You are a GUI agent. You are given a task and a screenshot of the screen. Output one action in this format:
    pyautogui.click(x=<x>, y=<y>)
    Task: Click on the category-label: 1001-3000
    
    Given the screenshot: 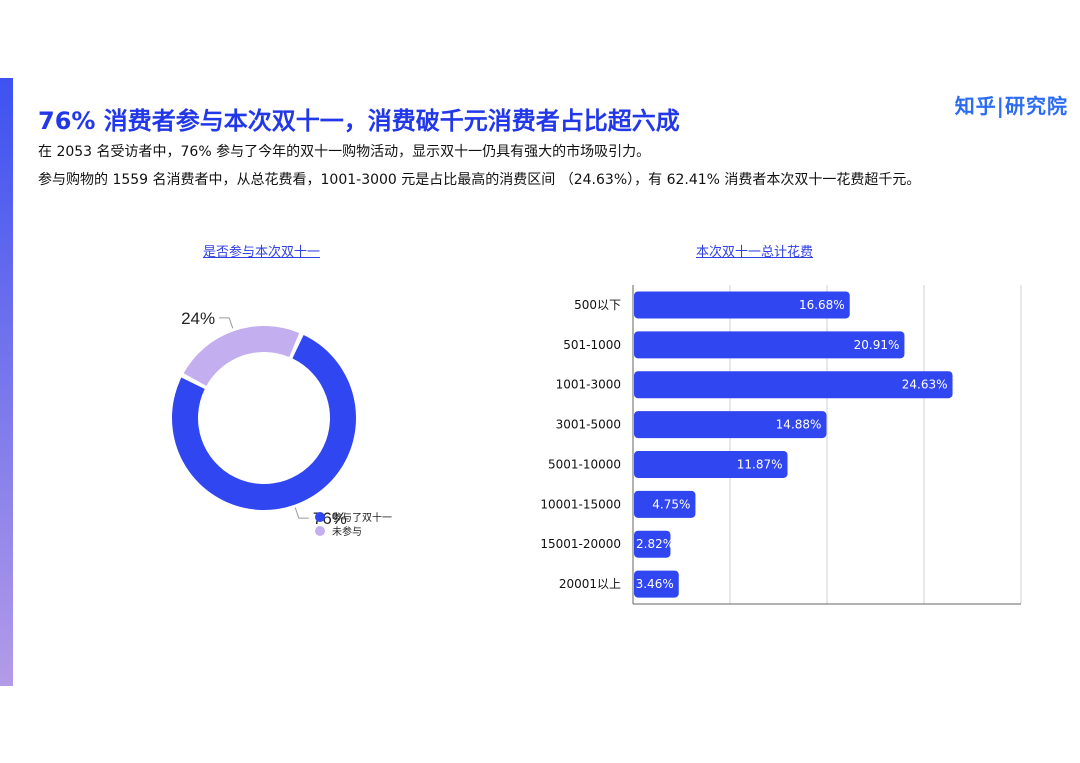 What is the action you would take?
    pyautogui.click(x=588, y=385)
    